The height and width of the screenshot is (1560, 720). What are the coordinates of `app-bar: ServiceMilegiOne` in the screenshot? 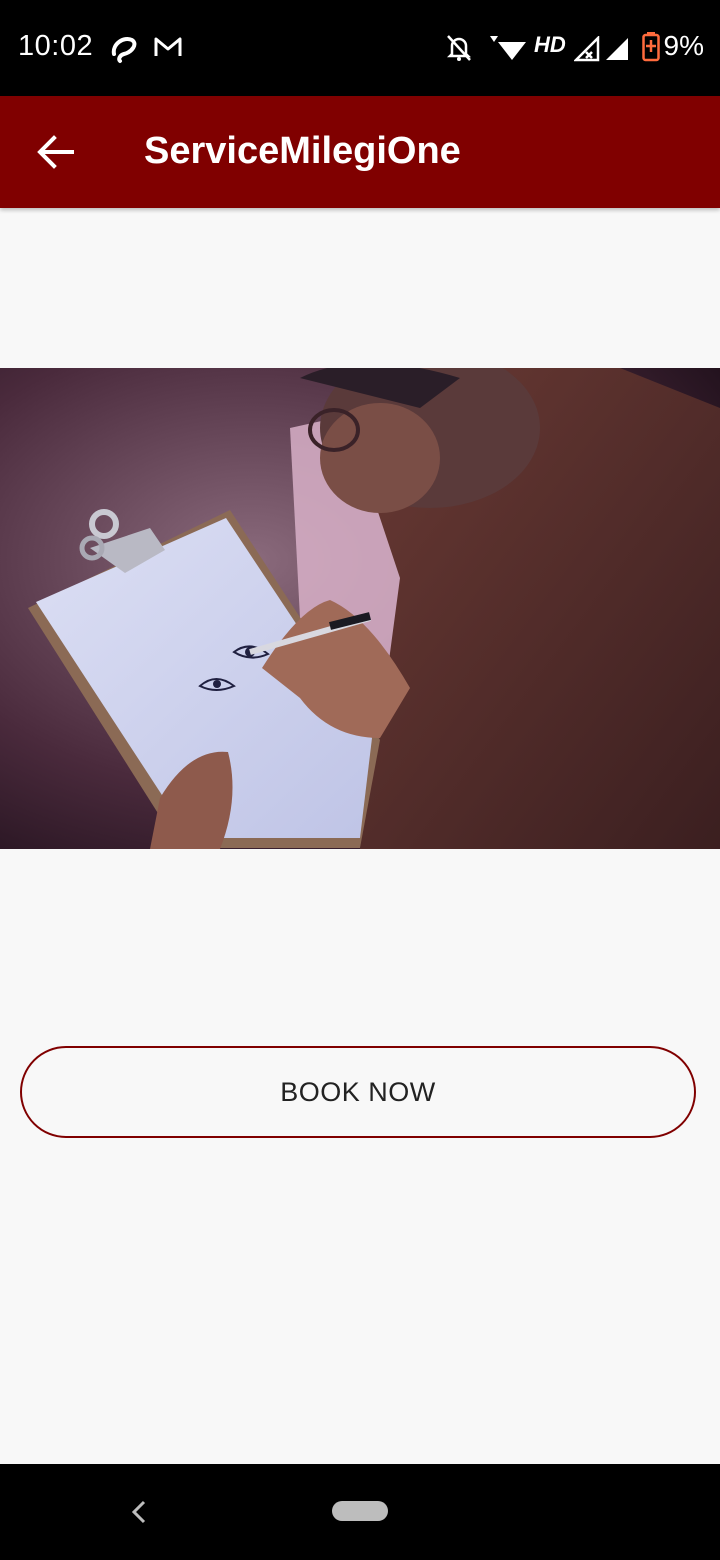 It's located at (360, 152).